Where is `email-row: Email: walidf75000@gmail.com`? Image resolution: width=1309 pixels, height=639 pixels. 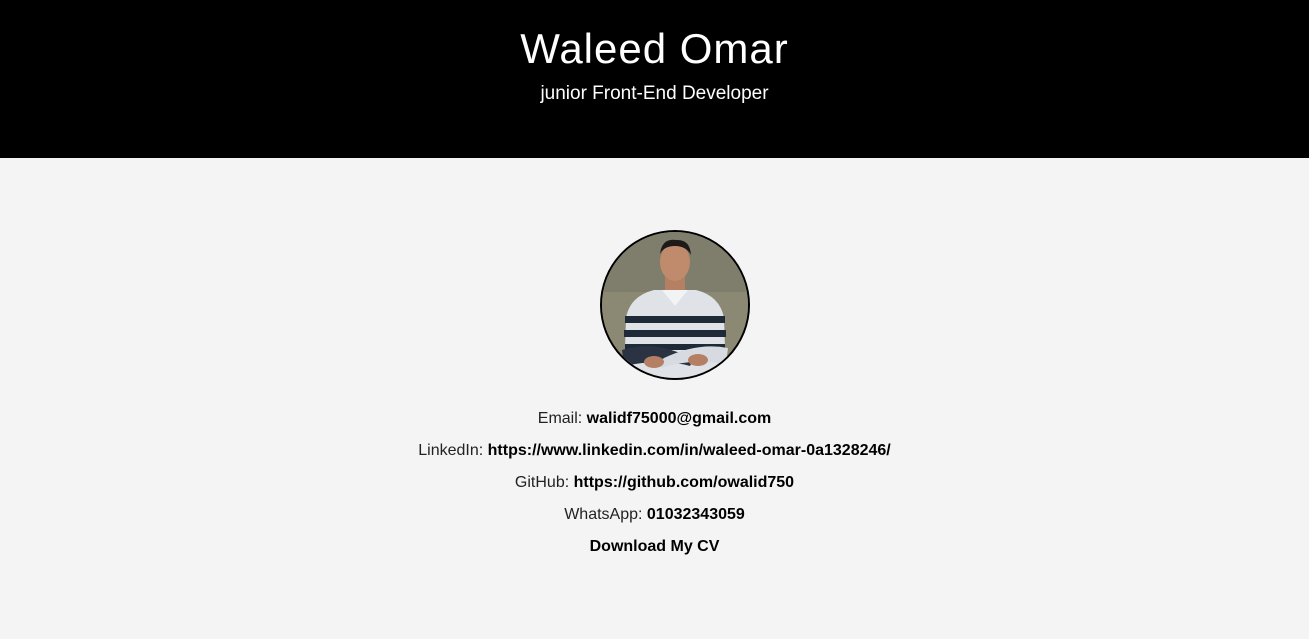 email-row: Email: walidf75000@gmail.com is located at coordinates (654, 419).